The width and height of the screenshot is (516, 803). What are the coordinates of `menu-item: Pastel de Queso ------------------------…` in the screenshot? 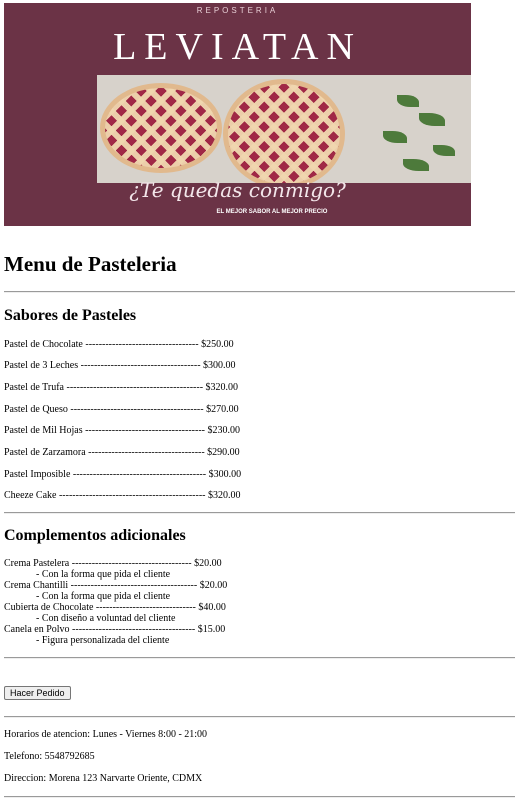 It's located at (121, 409).